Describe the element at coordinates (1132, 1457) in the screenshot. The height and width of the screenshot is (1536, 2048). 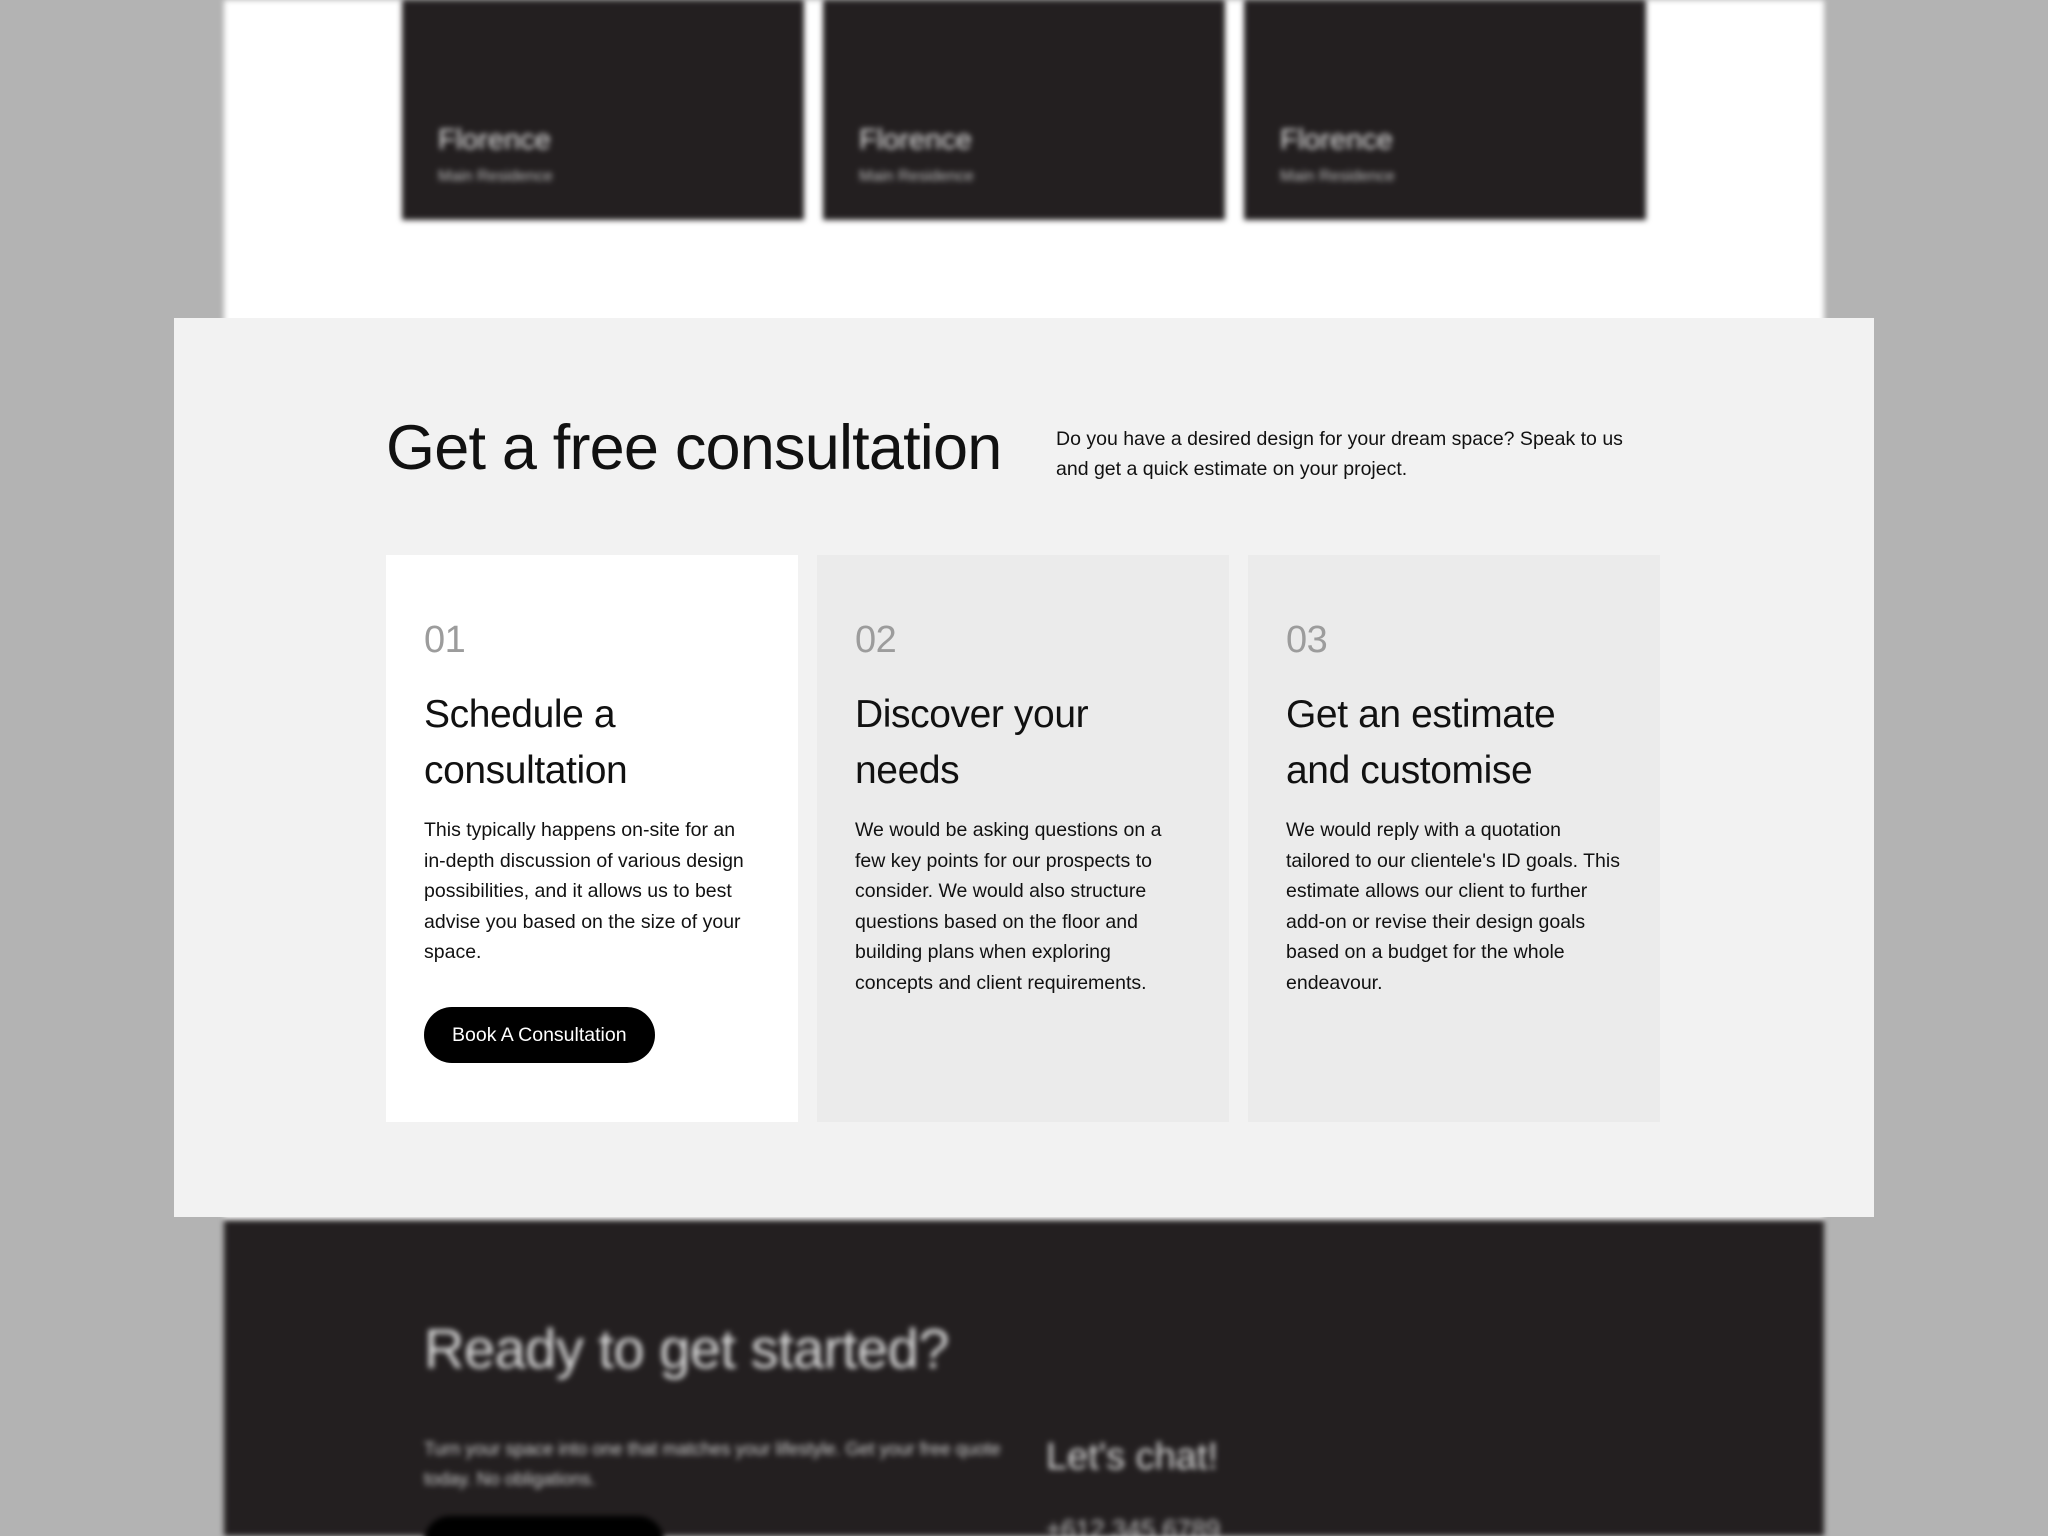
I see `footer-chat-title: Let's chat!` at that location.